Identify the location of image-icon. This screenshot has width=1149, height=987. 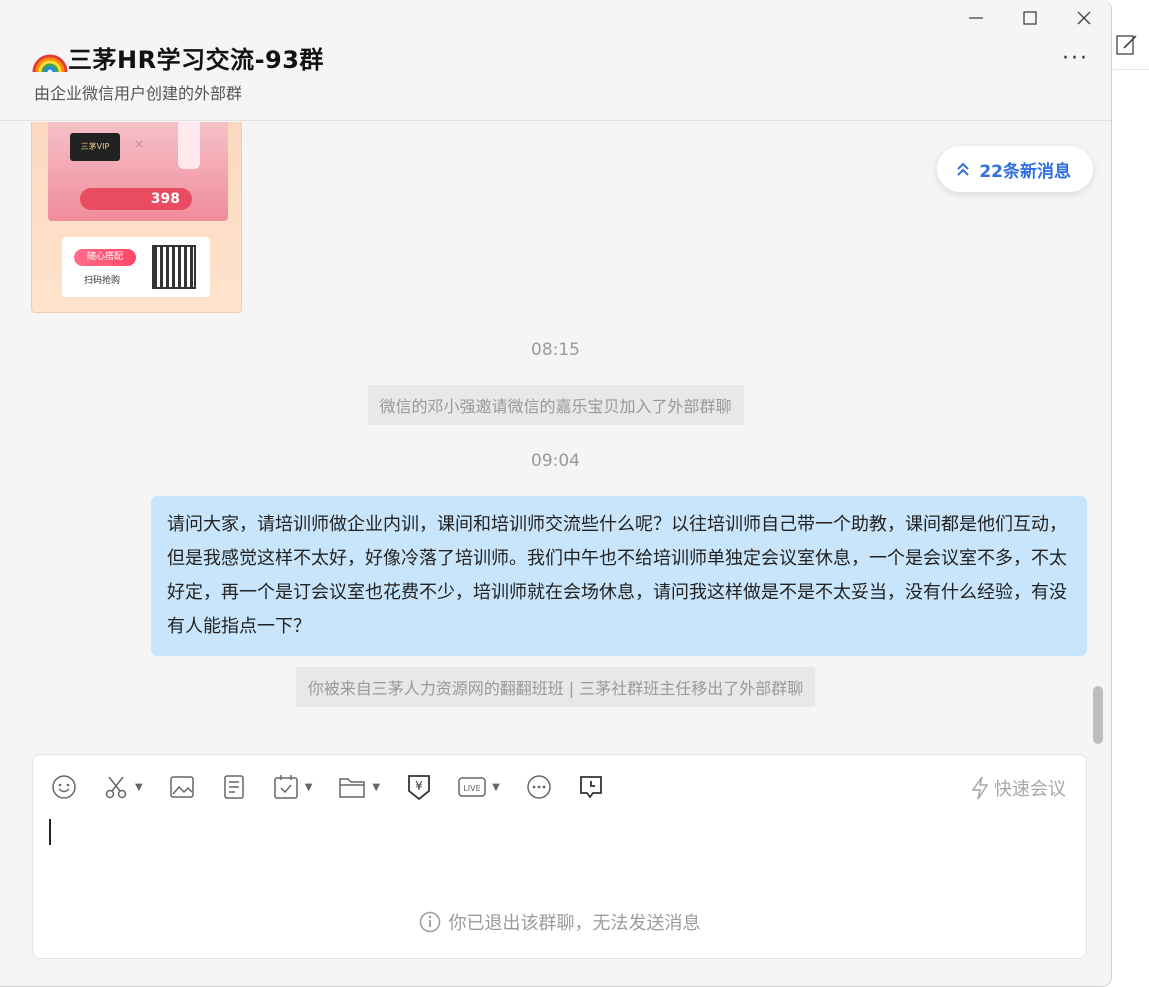
(181, 787).